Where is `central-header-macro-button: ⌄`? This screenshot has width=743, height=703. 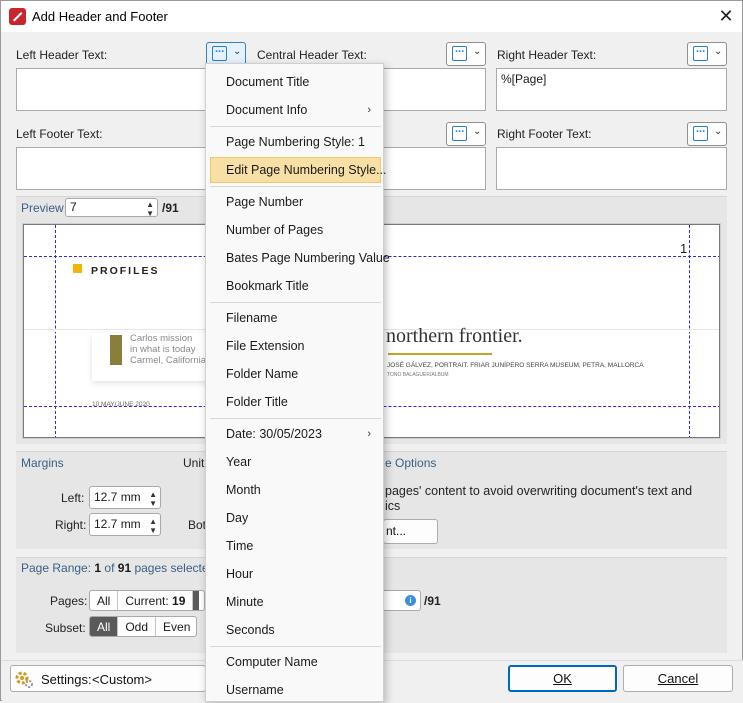
central-header-macro-button: ⌄ is located at coordinates (466, 54).